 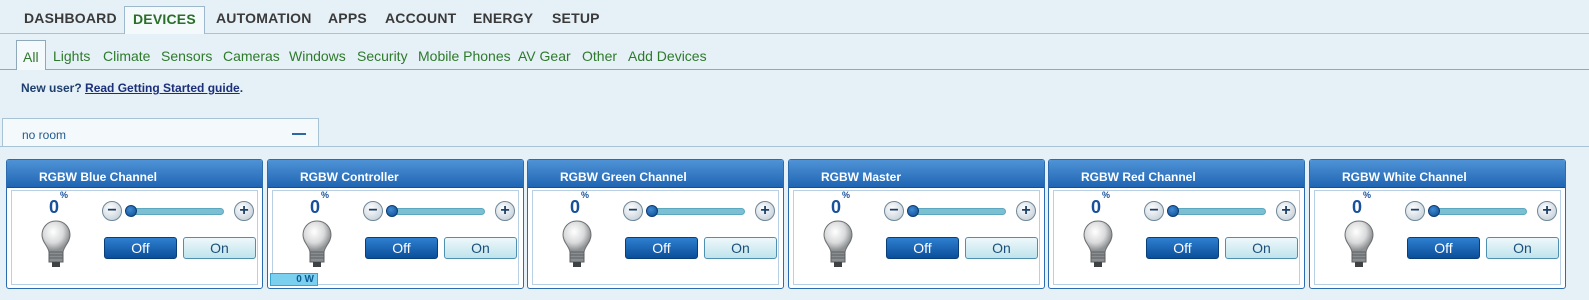 I want to click on subtab-lights: Lights, so click(x=71, y=56).